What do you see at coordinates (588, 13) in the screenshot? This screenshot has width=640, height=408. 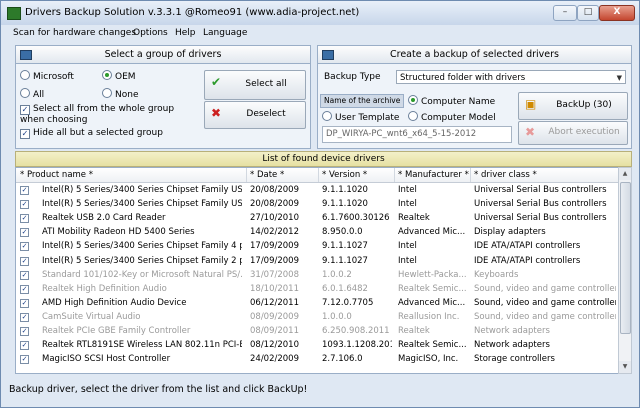 I see `maximize-button: □` at bounding box center [588, 13].